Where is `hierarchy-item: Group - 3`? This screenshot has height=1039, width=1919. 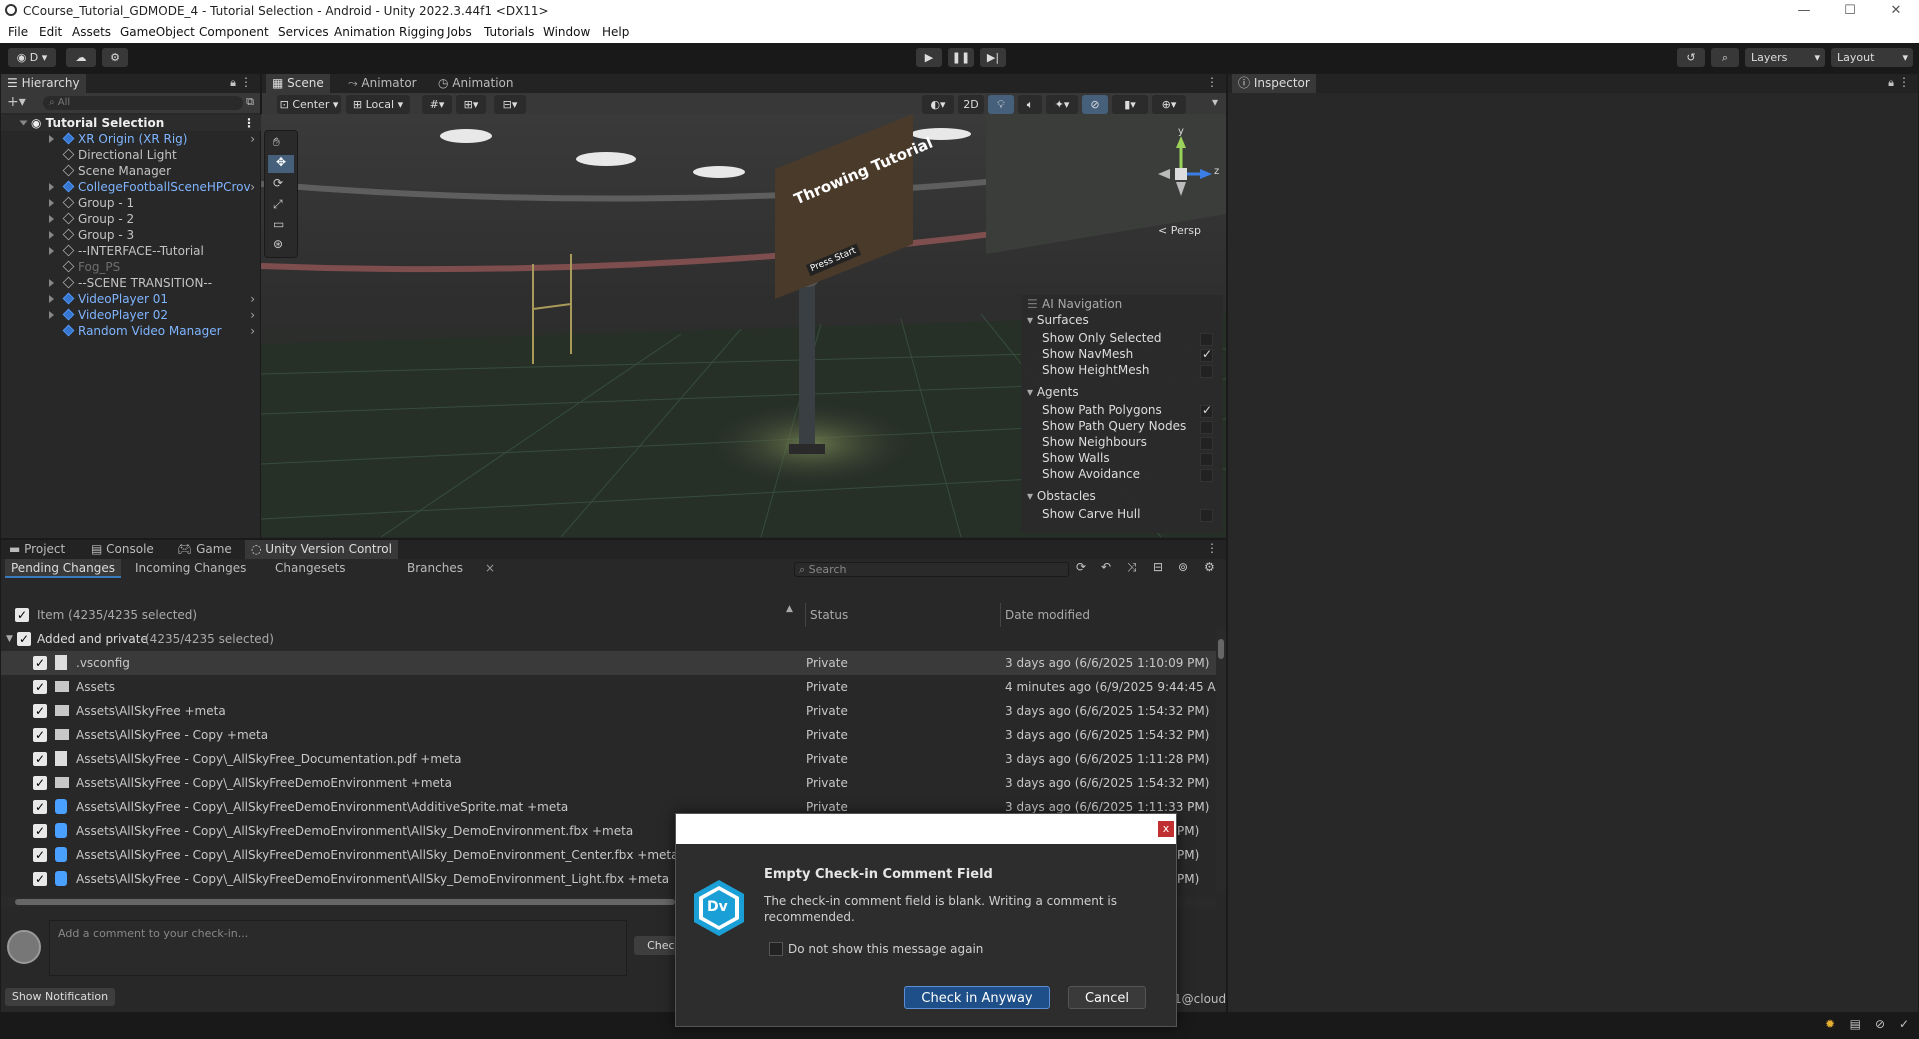
hierarchy-item: Group - 3 is located at coordinates (132, 235).